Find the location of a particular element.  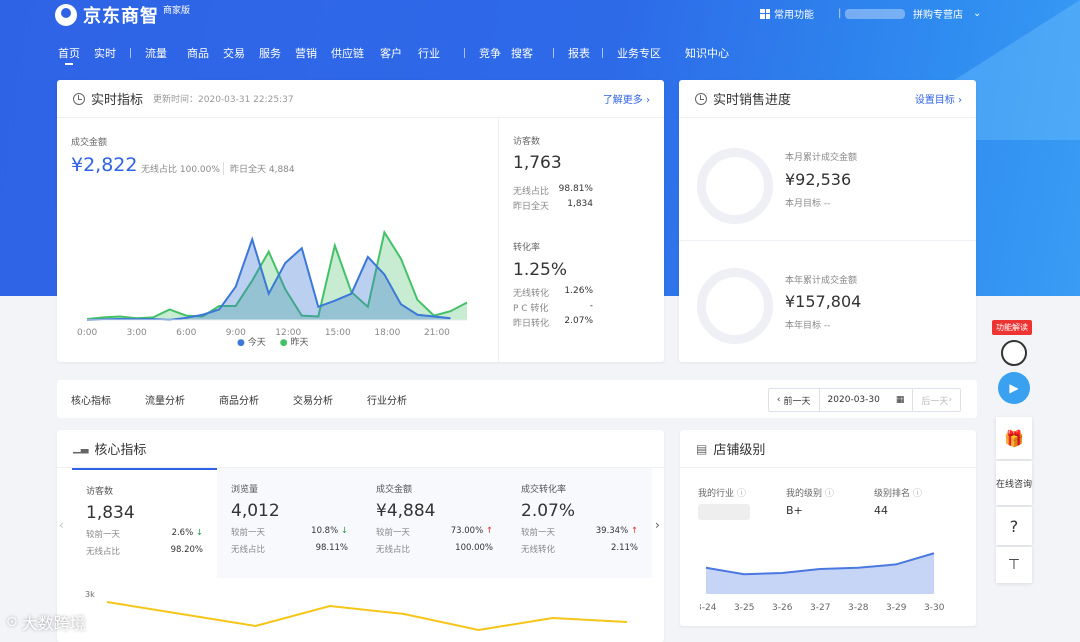

online-consult-button: 在线咨询 is located at coordinates (1014, 483).